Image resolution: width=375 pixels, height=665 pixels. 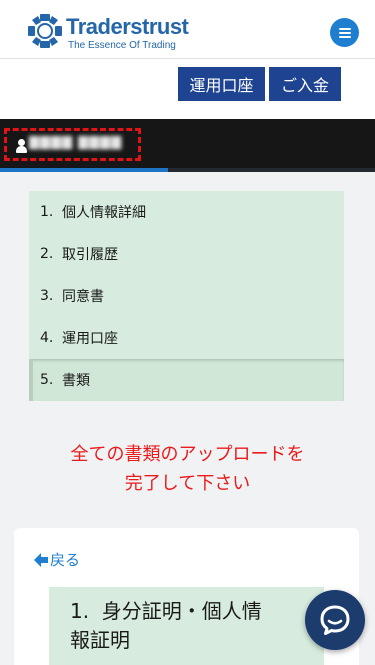 I want to click on step-item-personal-info: 1. 個人情報詳細, so click(x=186, y=212).